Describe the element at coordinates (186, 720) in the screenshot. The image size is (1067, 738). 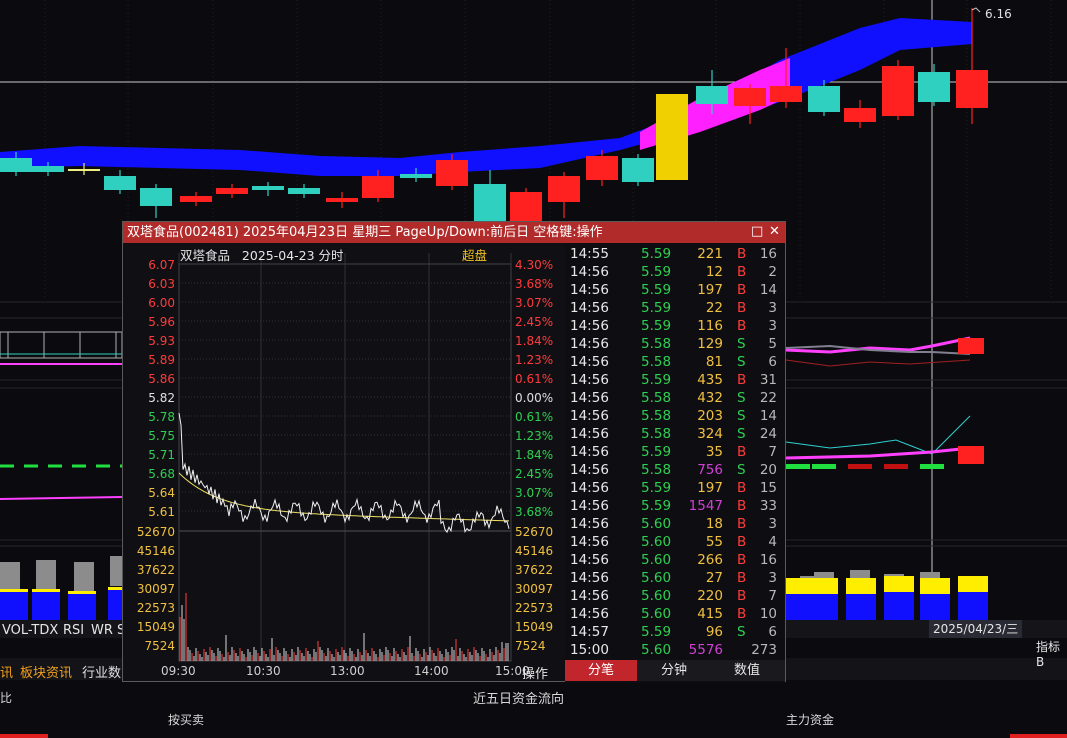
I see `buy-sell-label: 按买卖` at that location.